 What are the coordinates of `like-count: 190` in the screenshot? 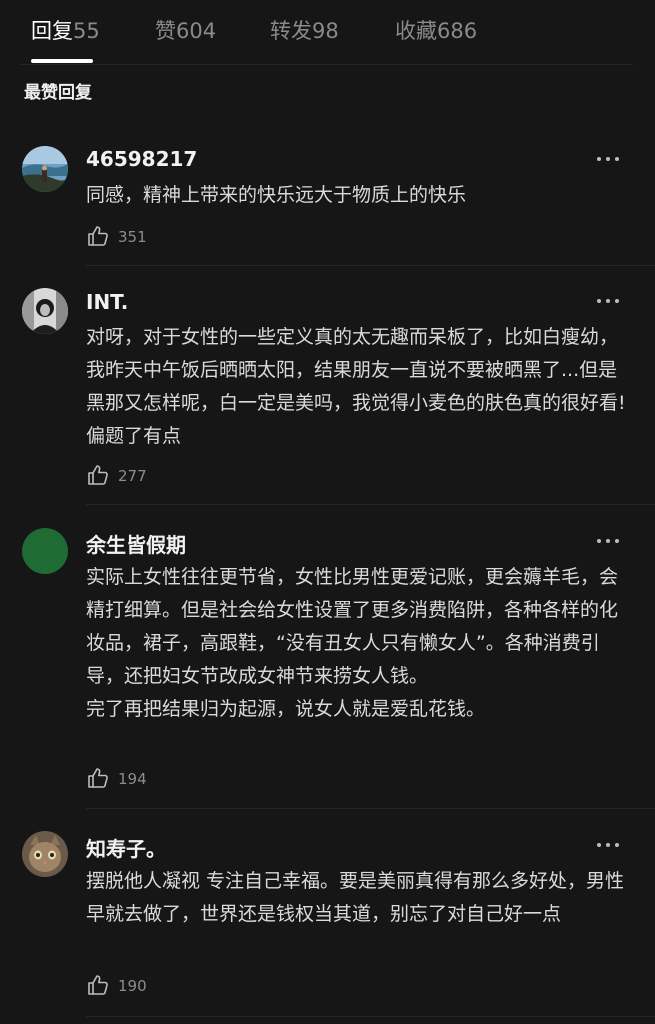 It's located at (132, 986).